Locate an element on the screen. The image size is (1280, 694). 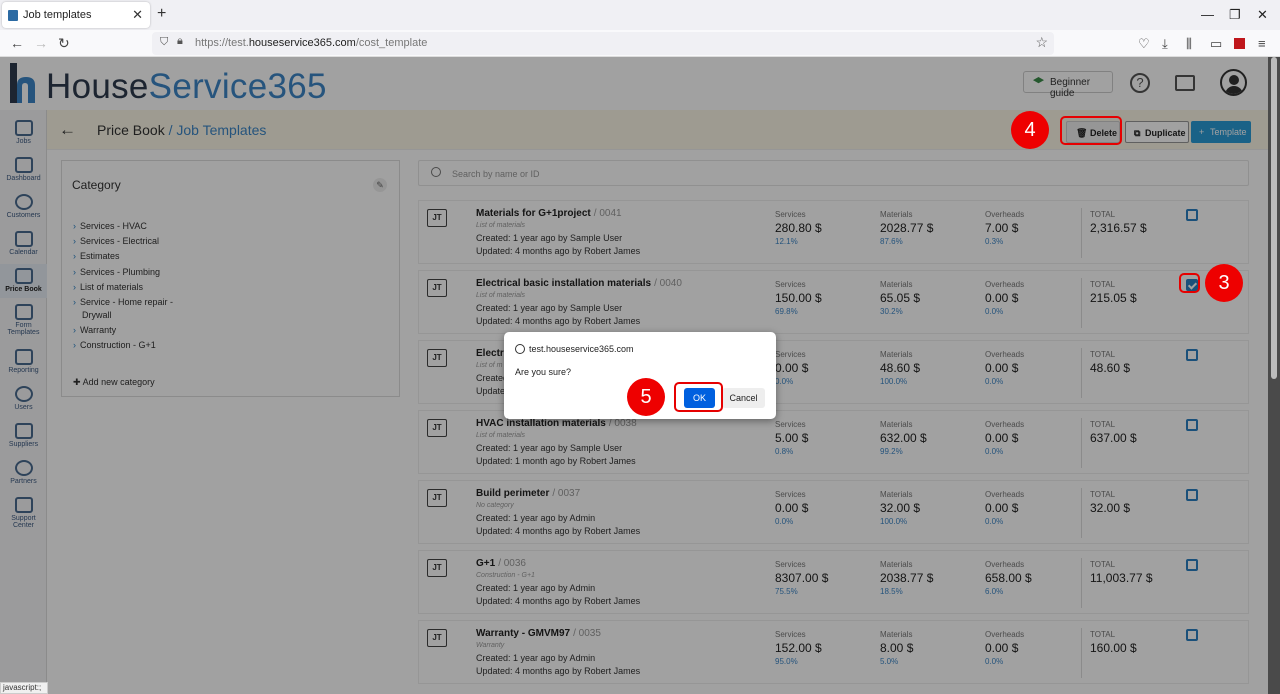
close-window-icon: ✕ is located at coordinates (1262, 15).